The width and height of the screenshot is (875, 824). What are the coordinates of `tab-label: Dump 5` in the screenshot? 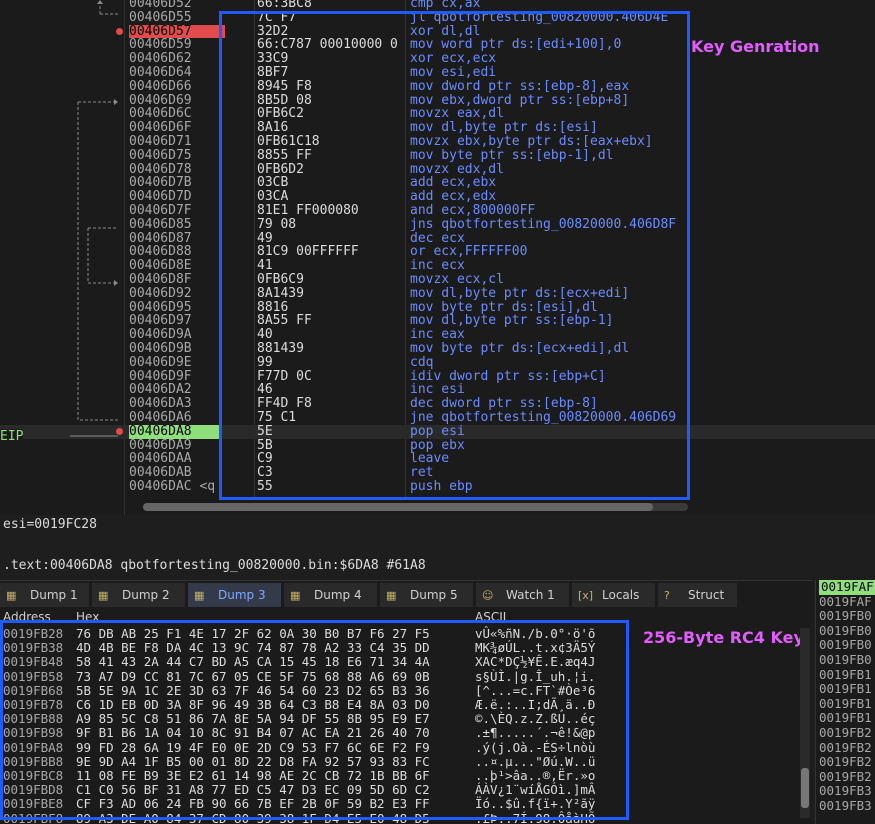 It's located at (434, 595).